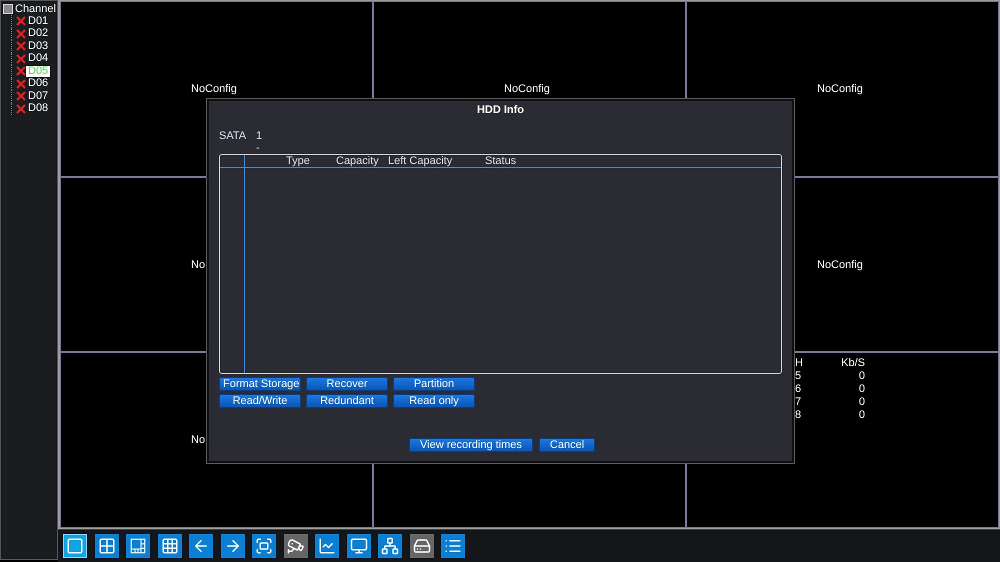  What do you see at coordinates (798, 389) in the screenshot?
I see `stats-value: 6` at bounding box center [798, 389].